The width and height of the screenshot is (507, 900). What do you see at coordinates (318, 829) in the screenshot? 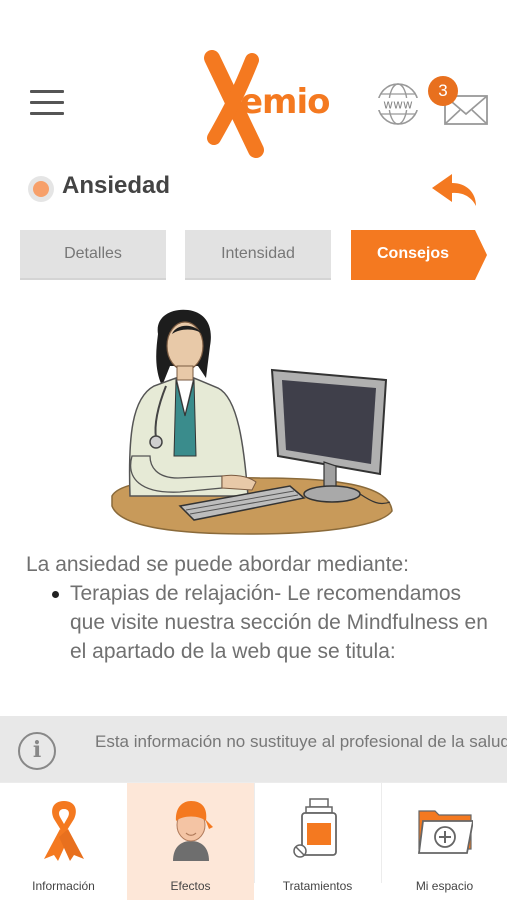
I see `medicine-bottle-icon` at bounding box center [318, 829].